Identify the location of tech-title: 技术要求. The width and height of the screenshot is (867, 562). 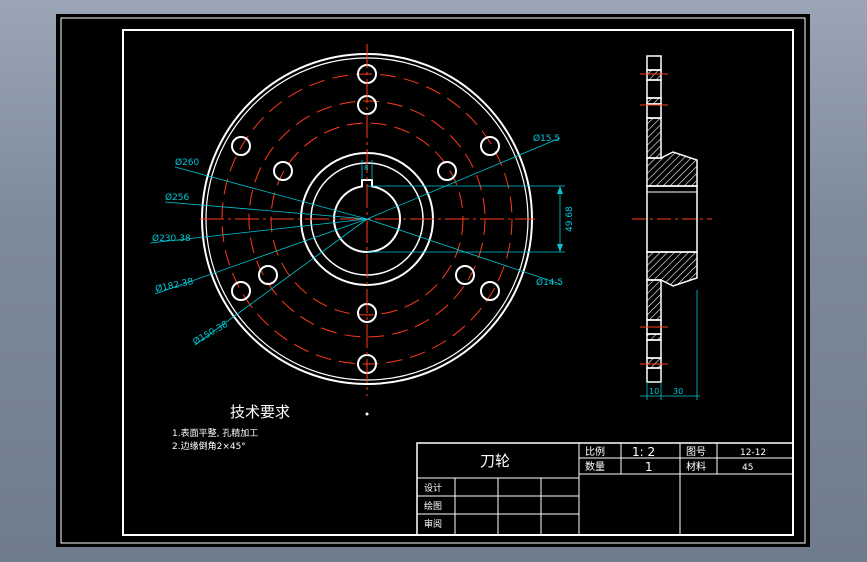
(260, 412).